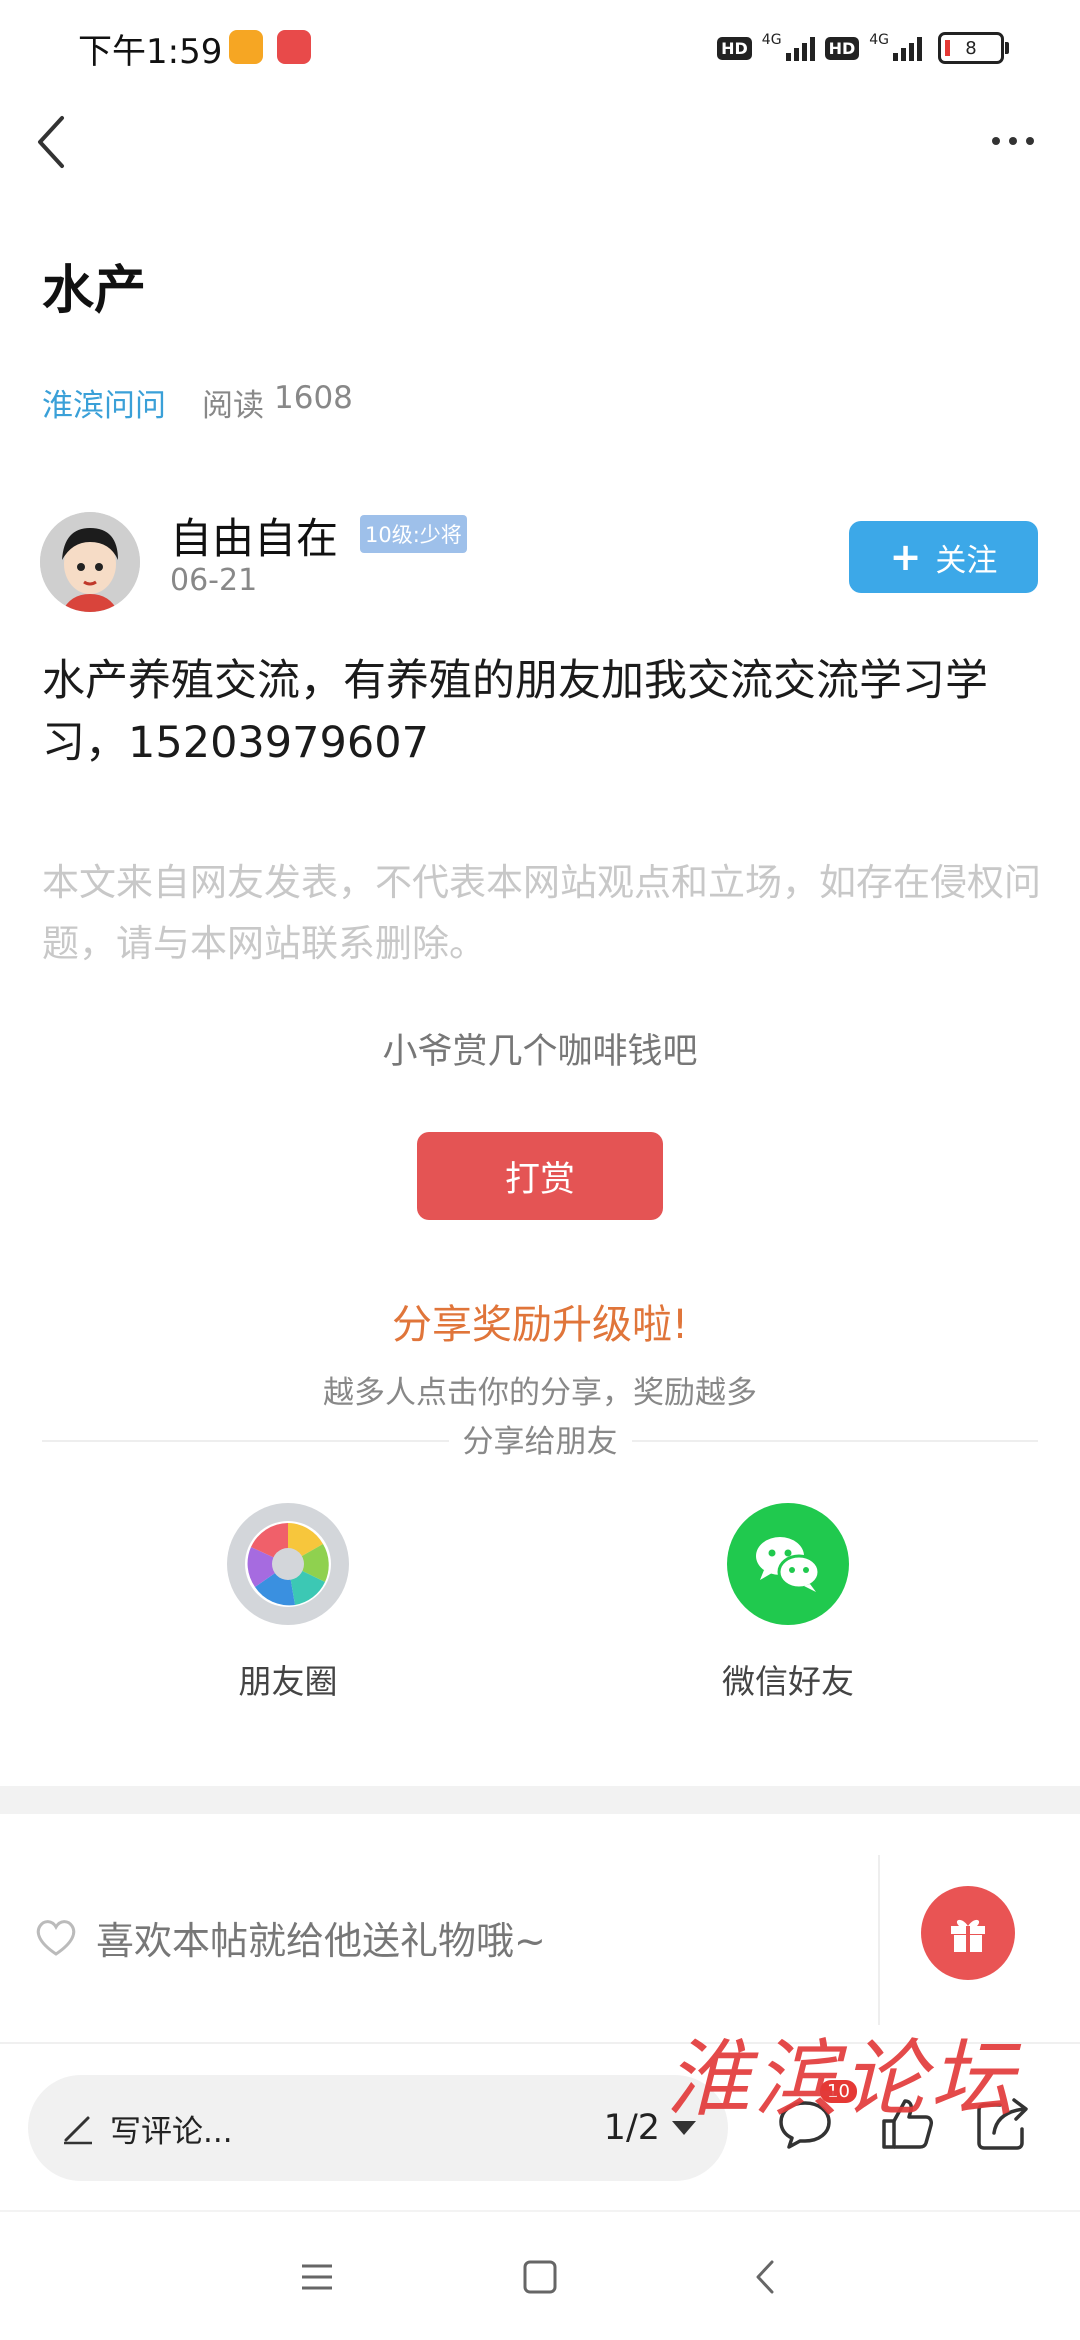 The width and height of the screenshot is (1080, 2340). I want to click on gift-icon, so click(968, 1935).